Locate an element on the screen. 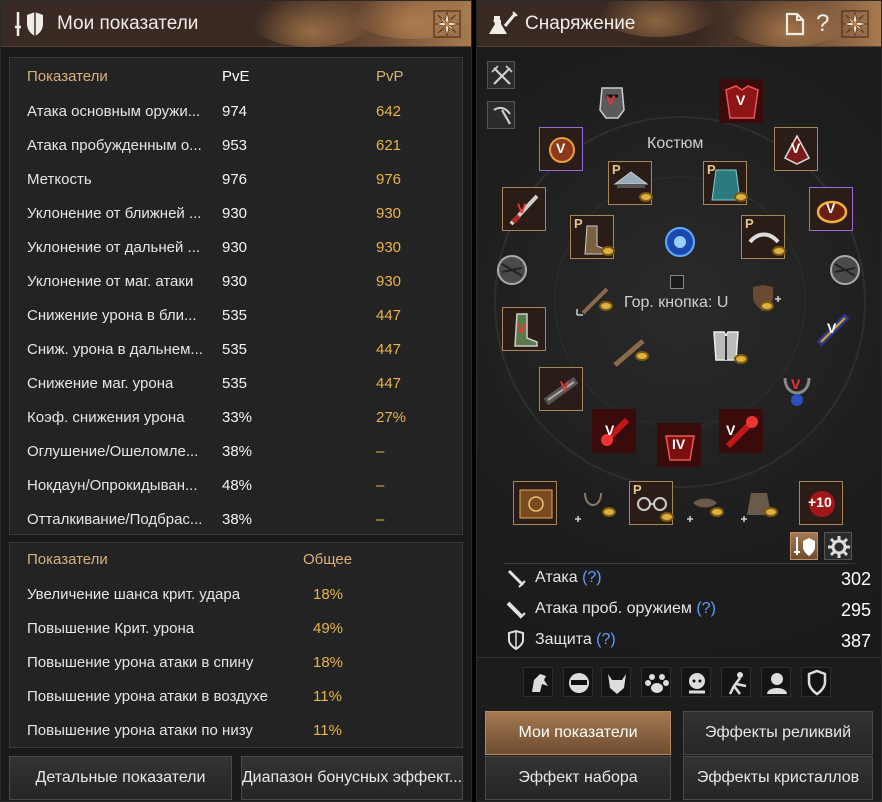  person-icon is located at coordinates (777, 683).